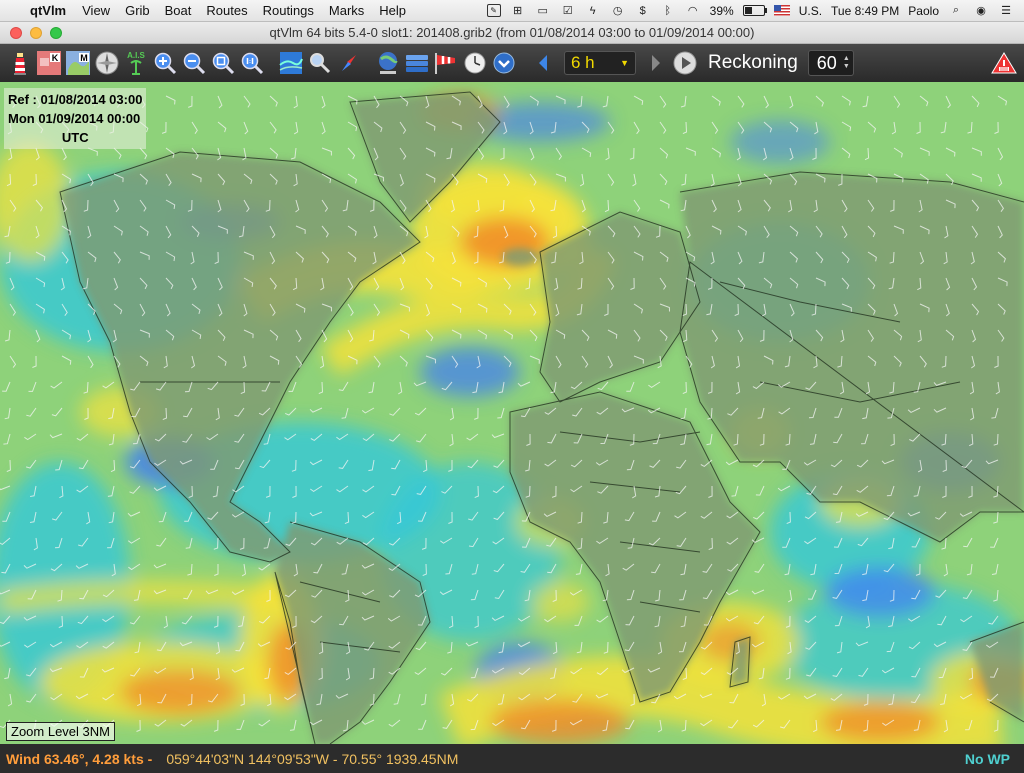 This screenshot has width=1024, height=773. I want to click on reckoning-value: 60, so click(826, 62).